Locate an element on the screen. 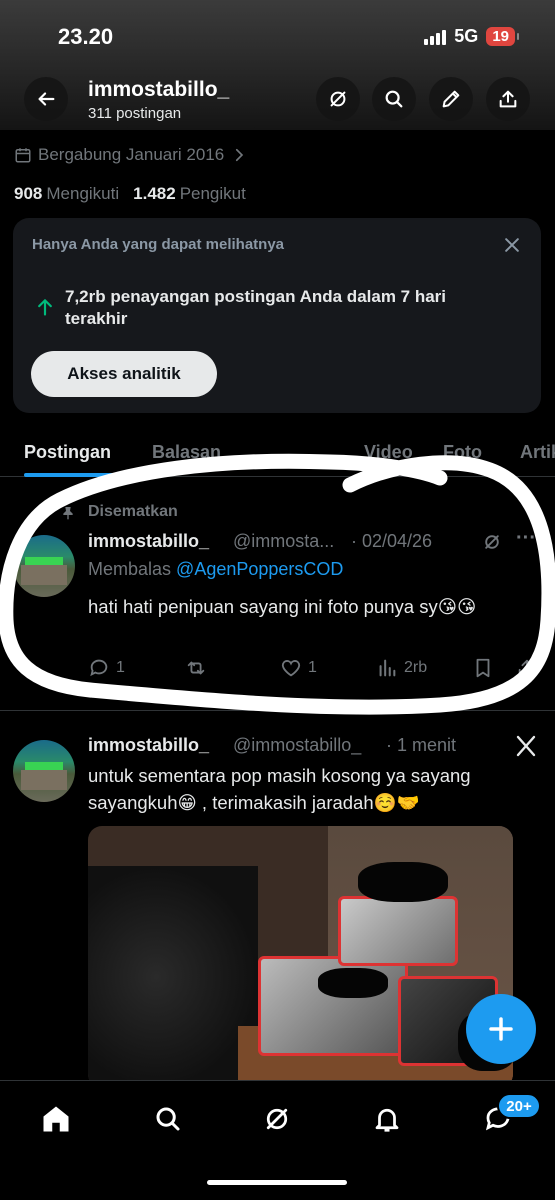  nav-notifications is located at coordinates (387, 1119).